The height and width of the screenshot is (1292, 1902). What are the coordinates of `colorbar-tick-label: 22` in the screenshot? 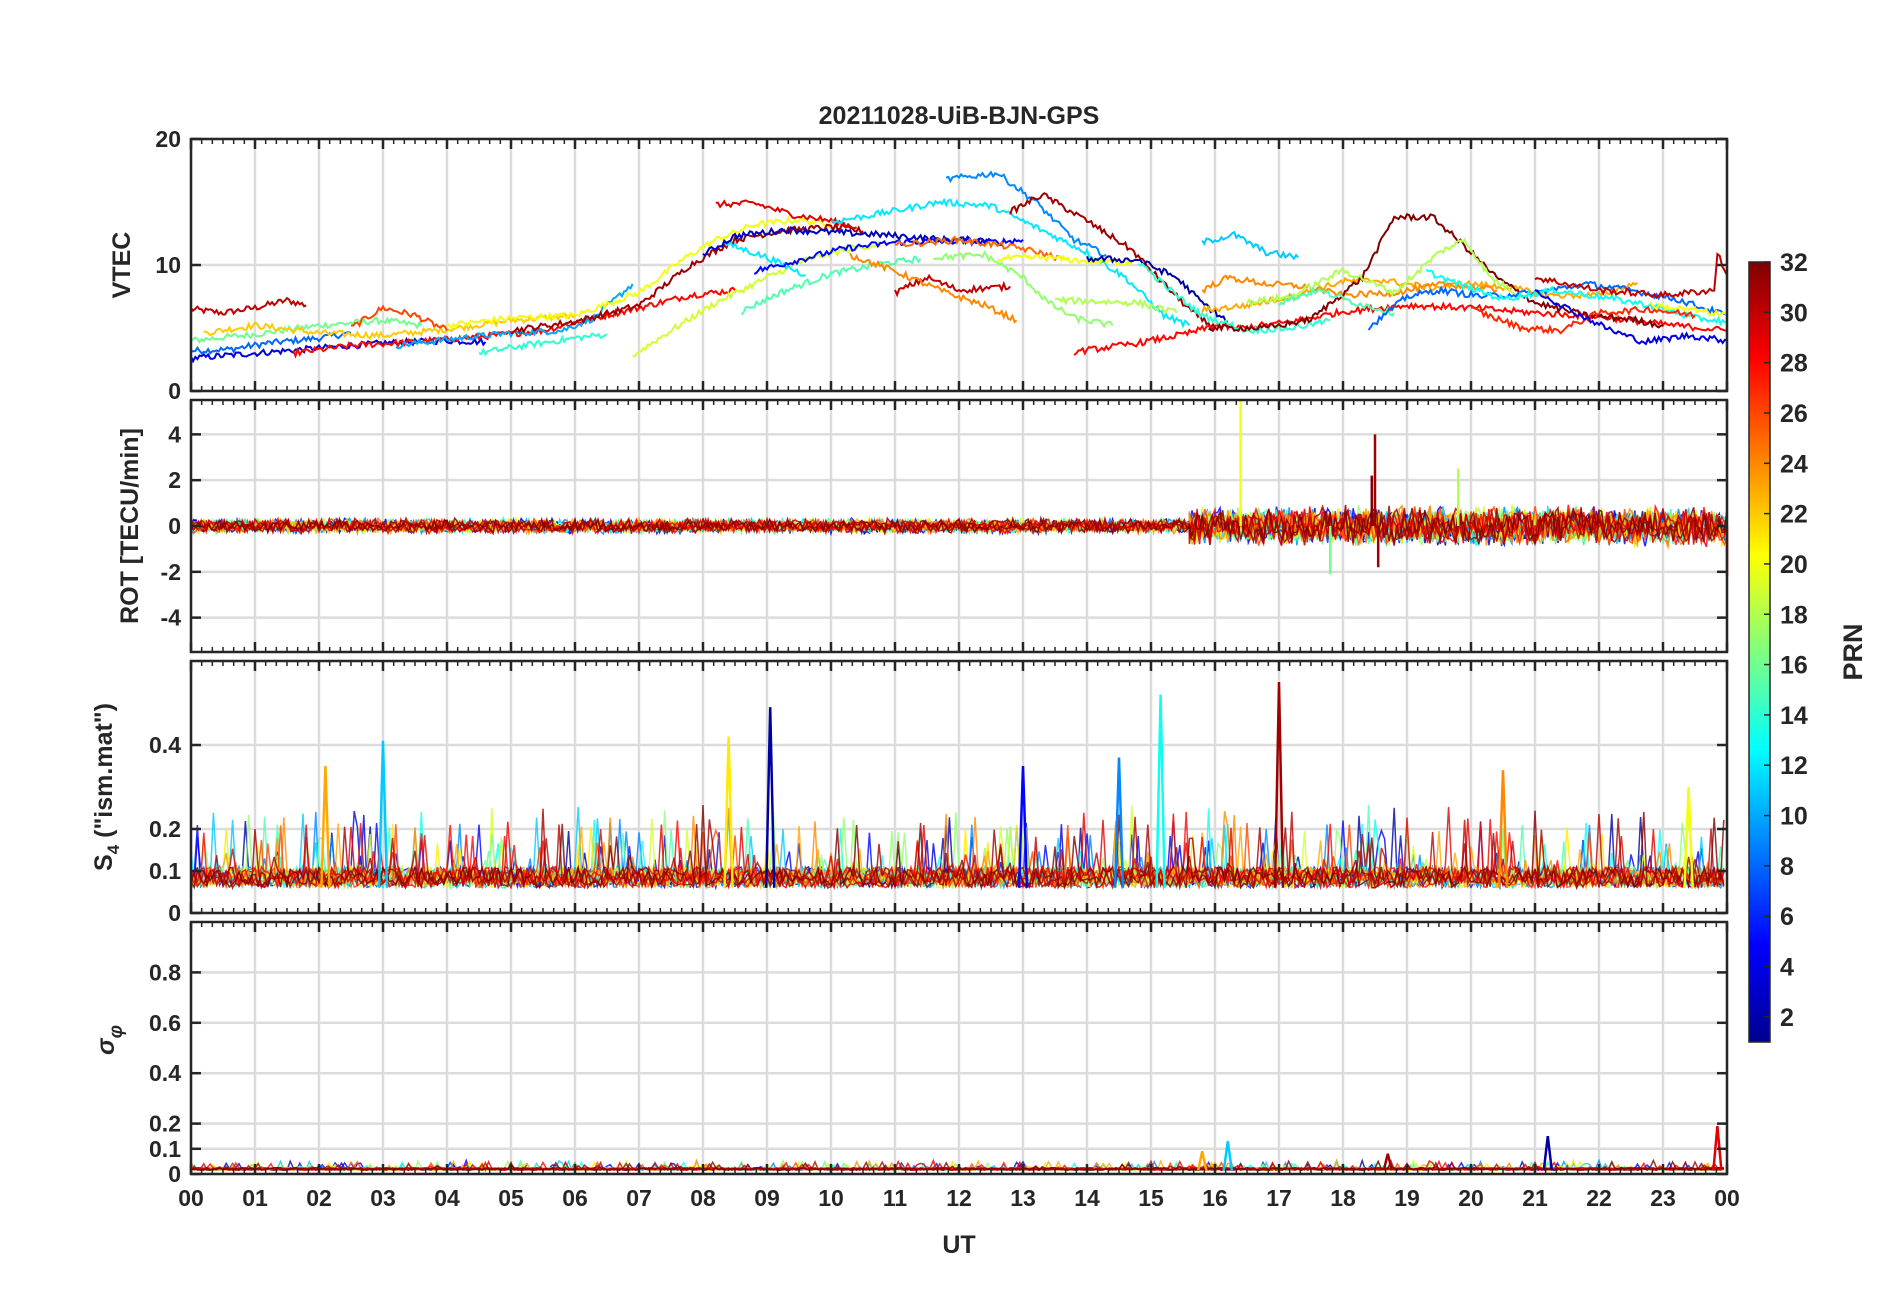 It's located at (1794, 515).